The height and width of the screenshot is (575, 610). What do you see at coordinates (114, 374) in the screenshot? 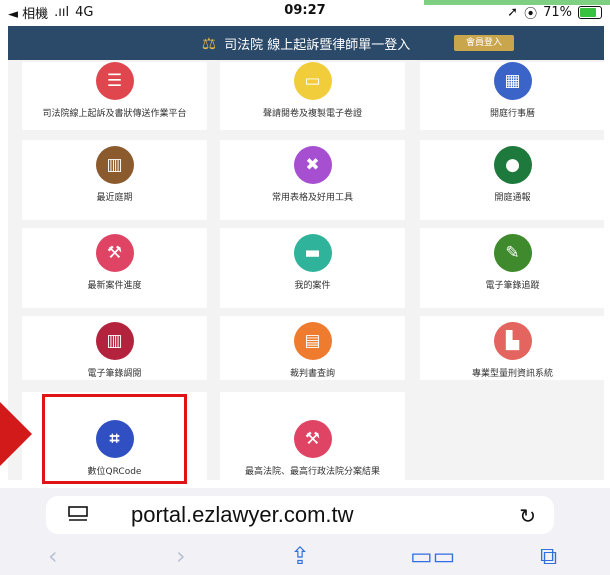
I see `service-card-label: 電子筆錄調閱` at bounding box center [114, 374].